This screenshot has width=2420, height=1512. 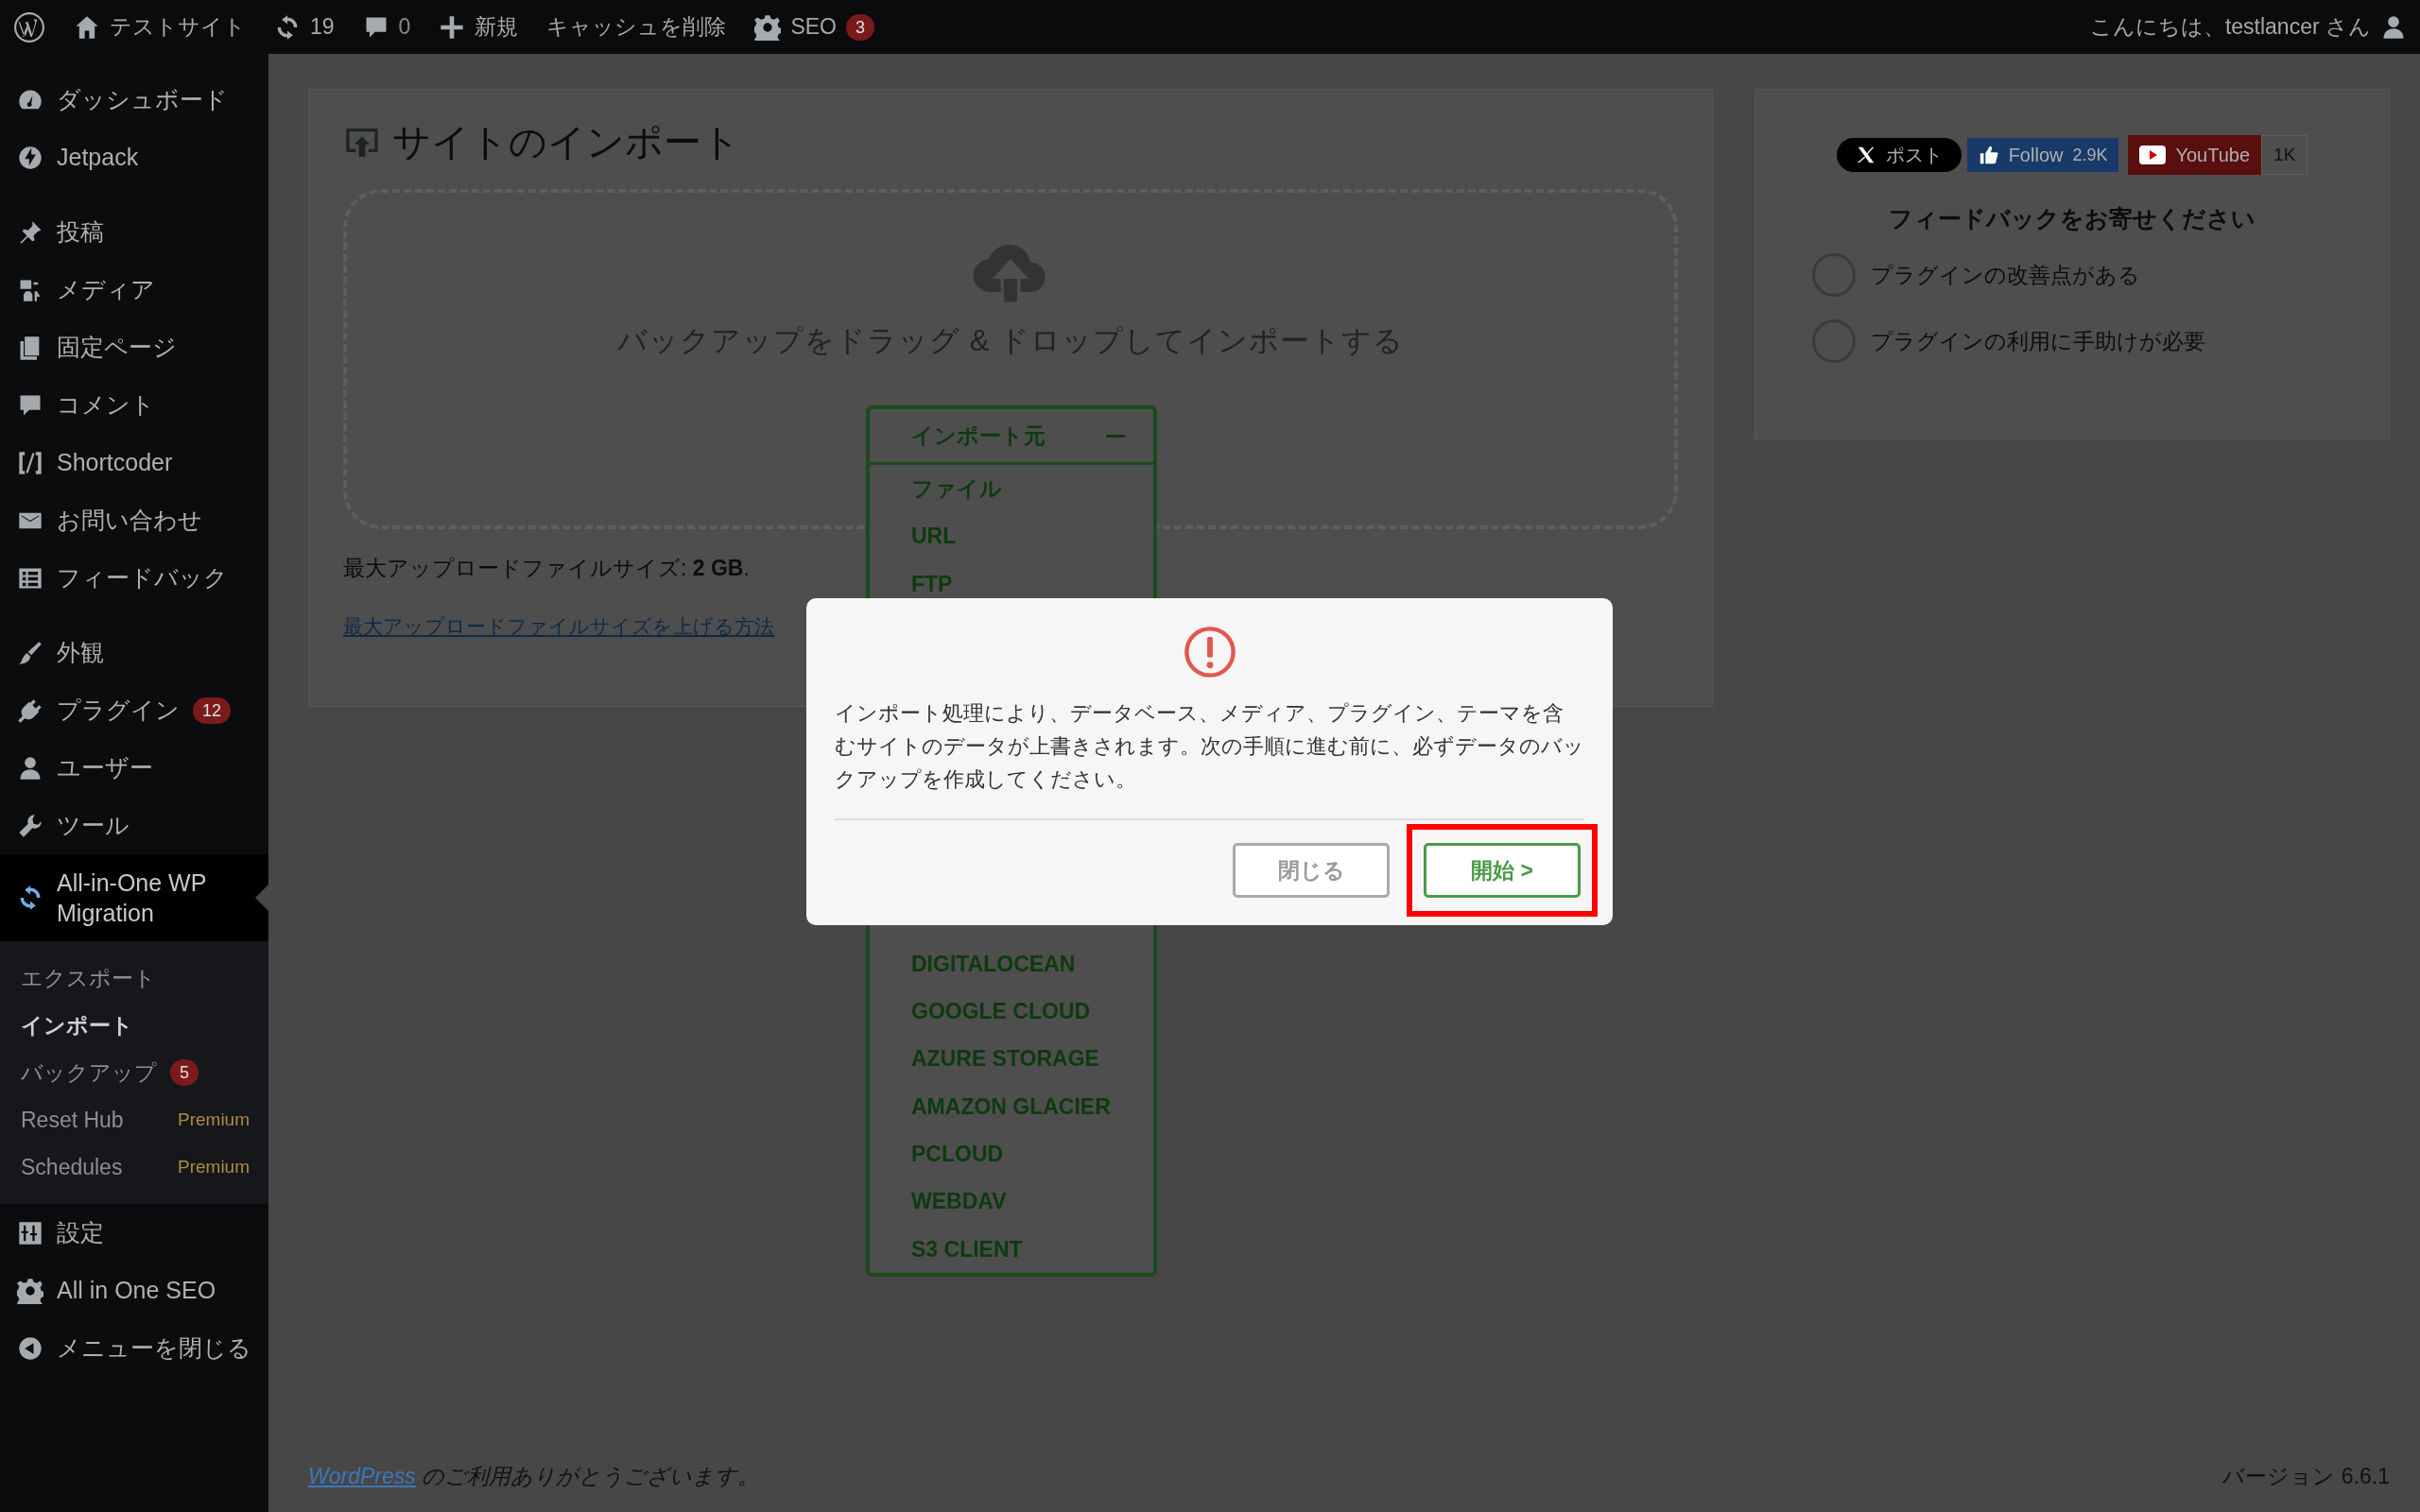 What do you see at coordinates (115, 462) in the screenshot?
I see `menu-label: Shortcoder` at bounding box center [115, 462].